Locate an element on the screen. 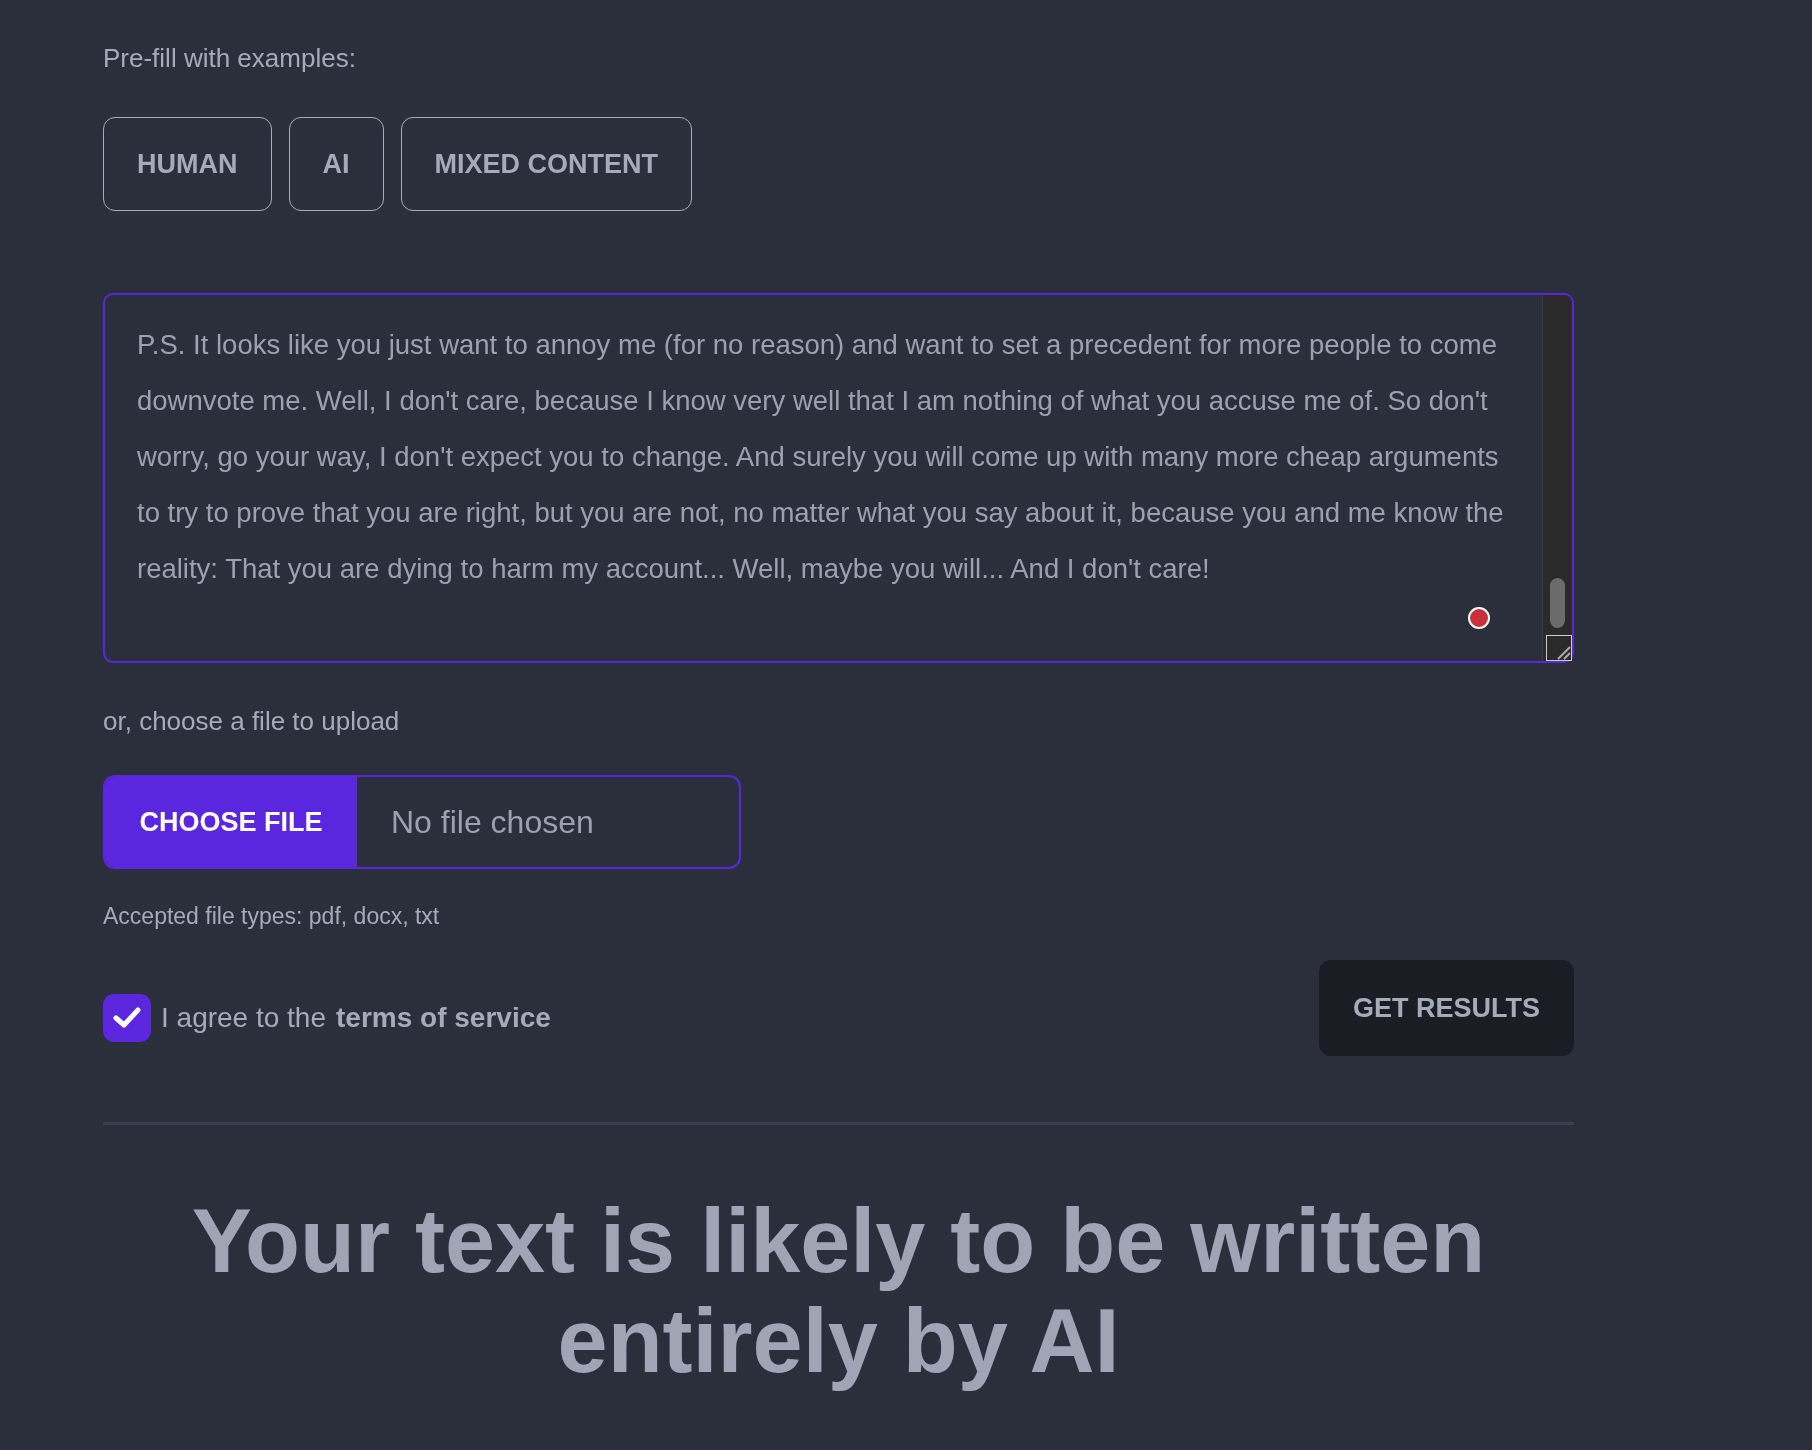  terms-label: I agree to the is located at coordinates (243, 1018).